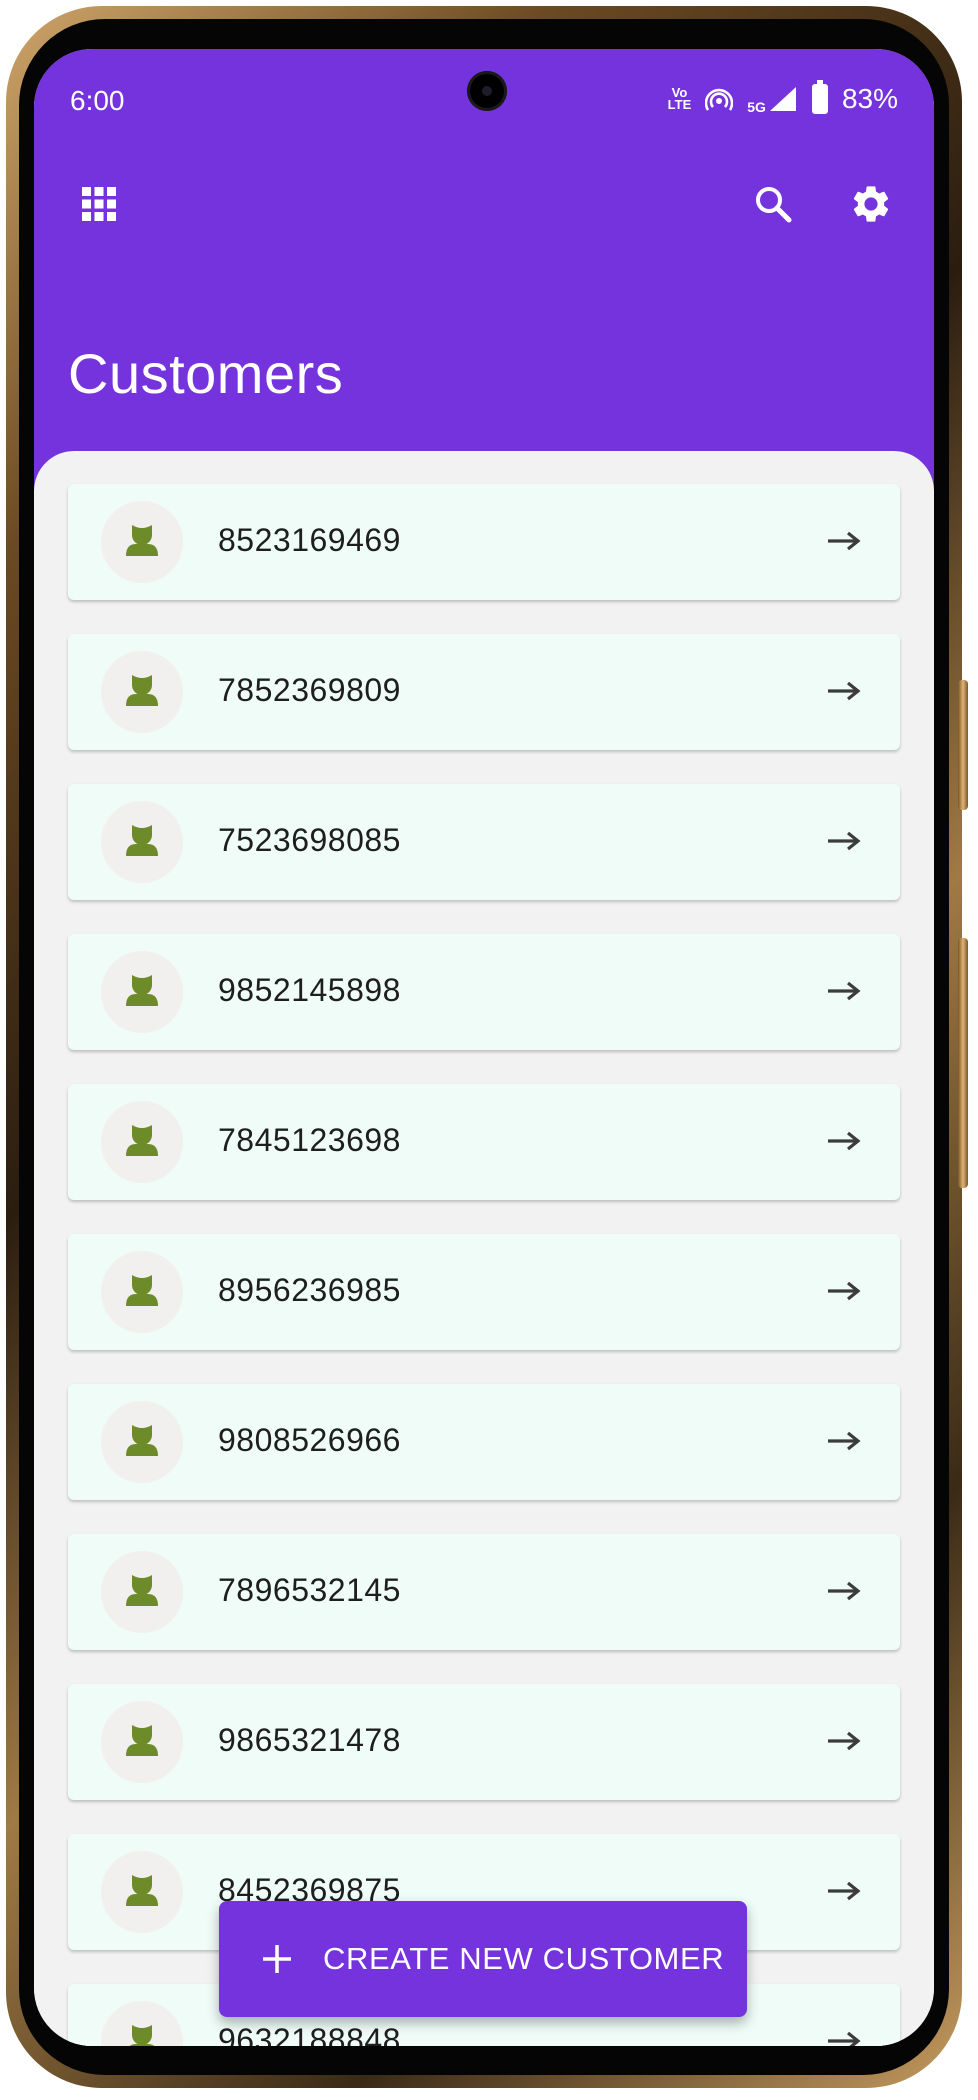  What do you see at coordinates (484, 842) in the screenshot?
I see `customer-card: 7523698085` at bounding box center [484, 842].